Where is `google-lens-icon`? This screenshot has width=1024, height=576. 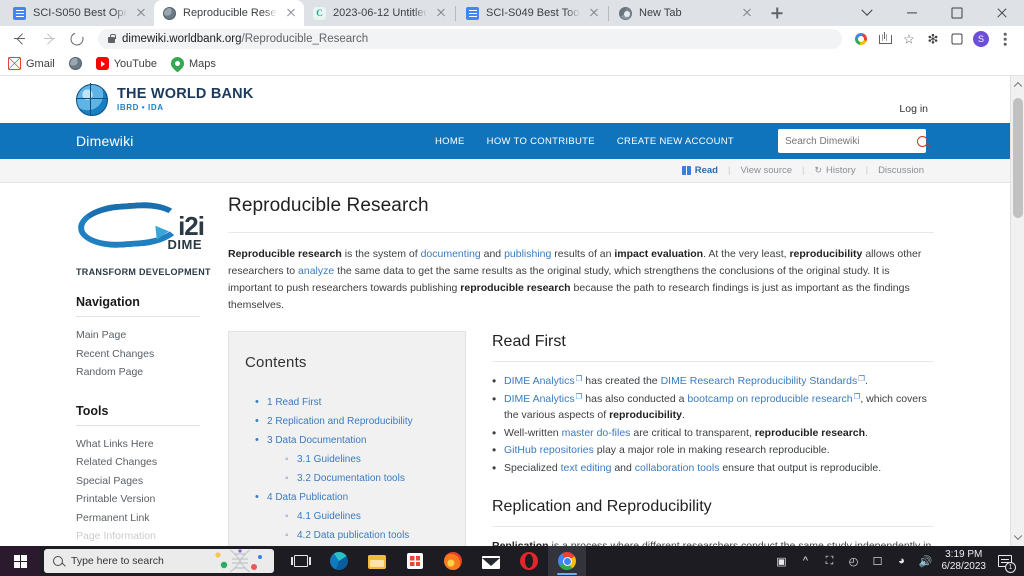 google-lens-icon is located at coordinates (861, 39).